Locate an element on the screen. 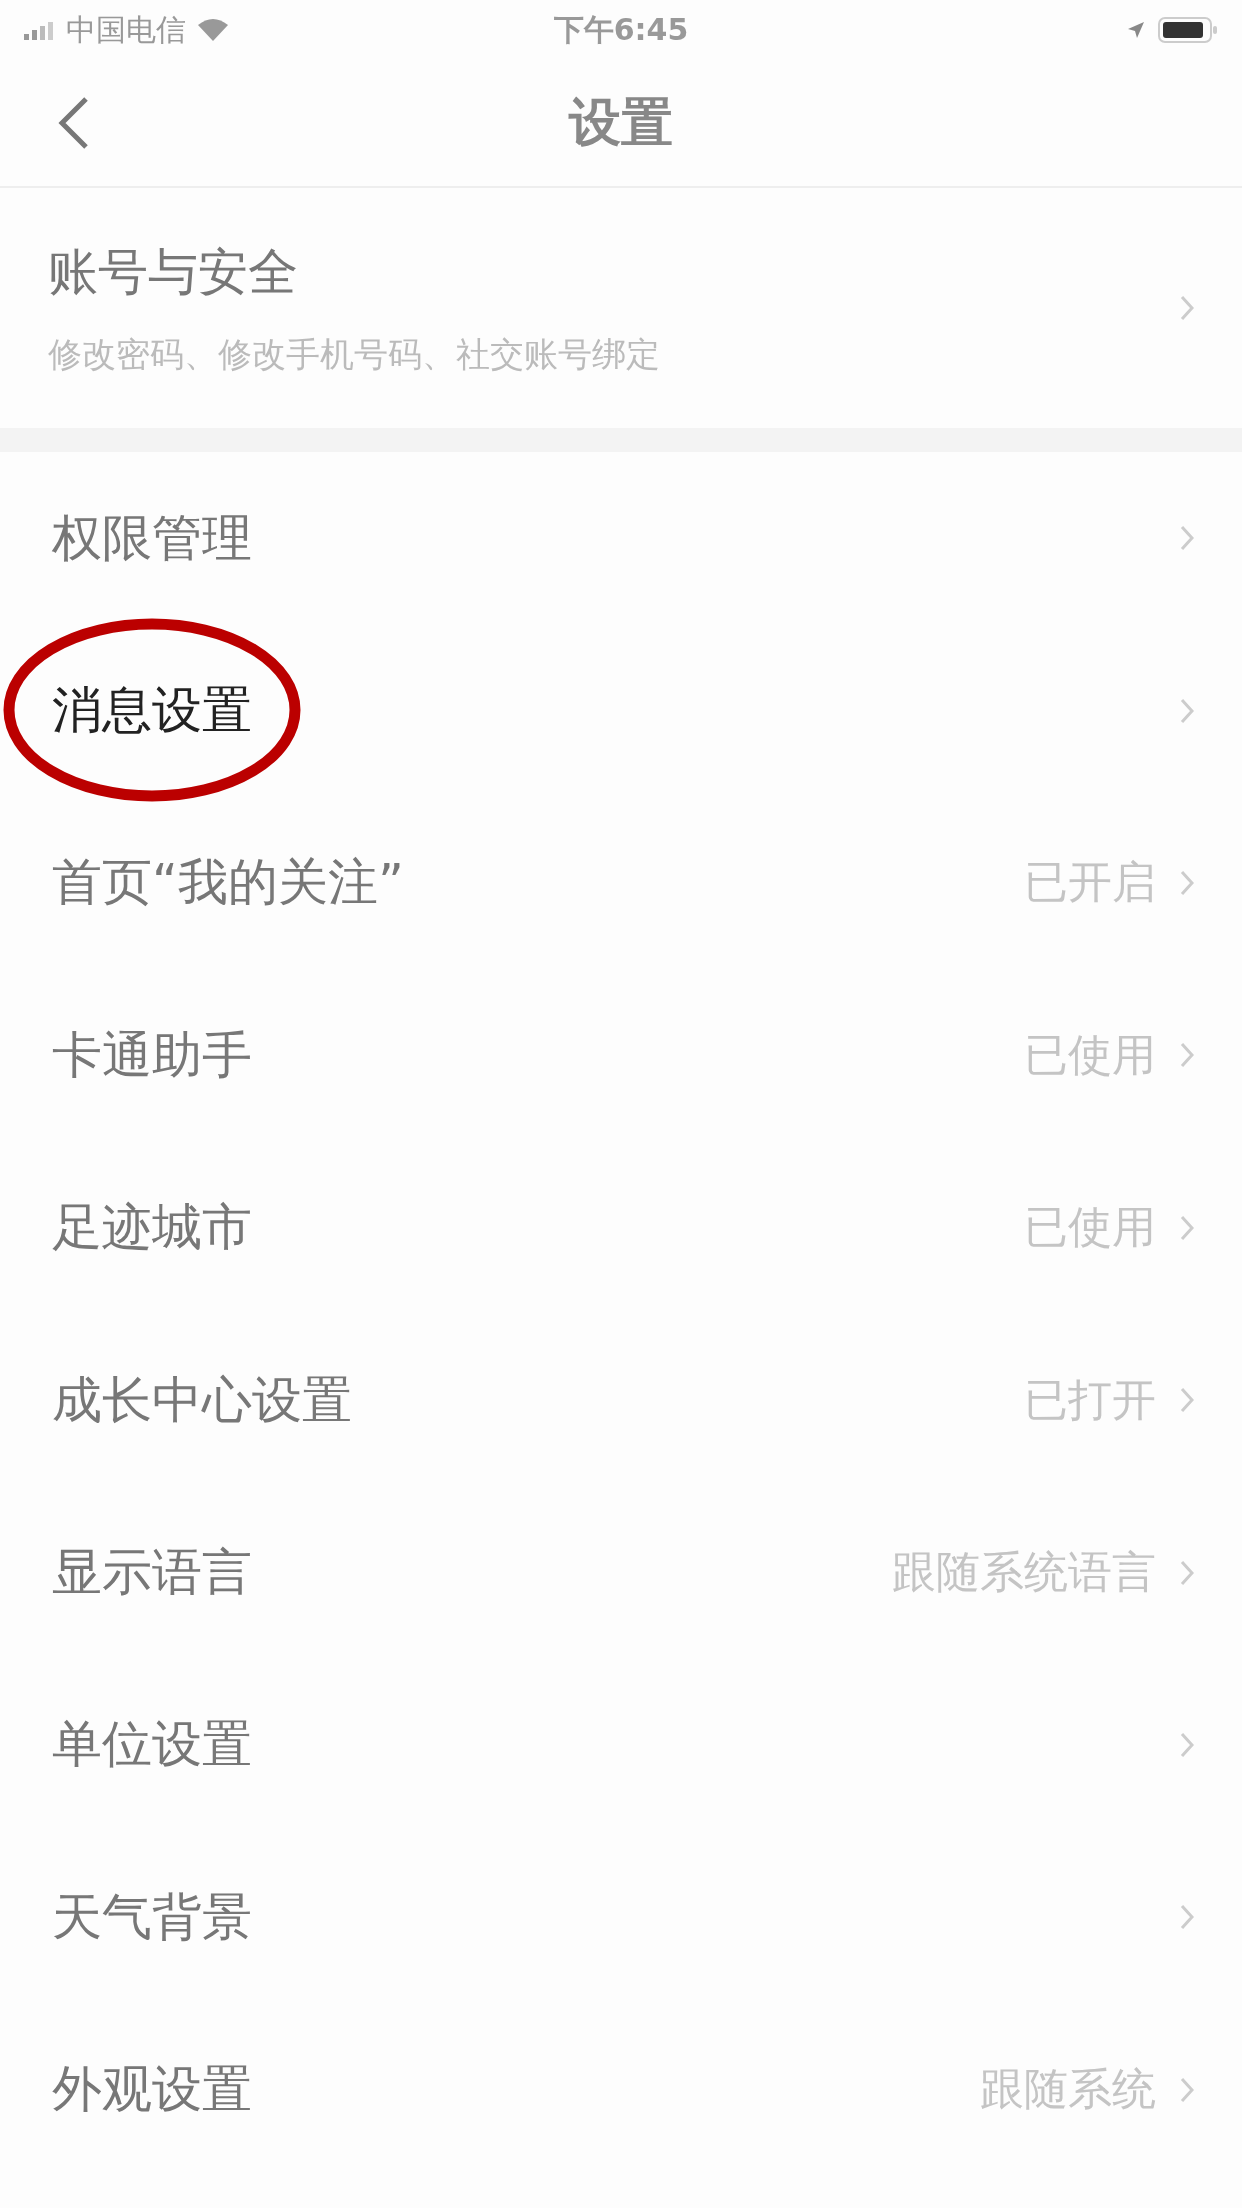  row-label: 单位设置 is located at coordinates (152, 1745).